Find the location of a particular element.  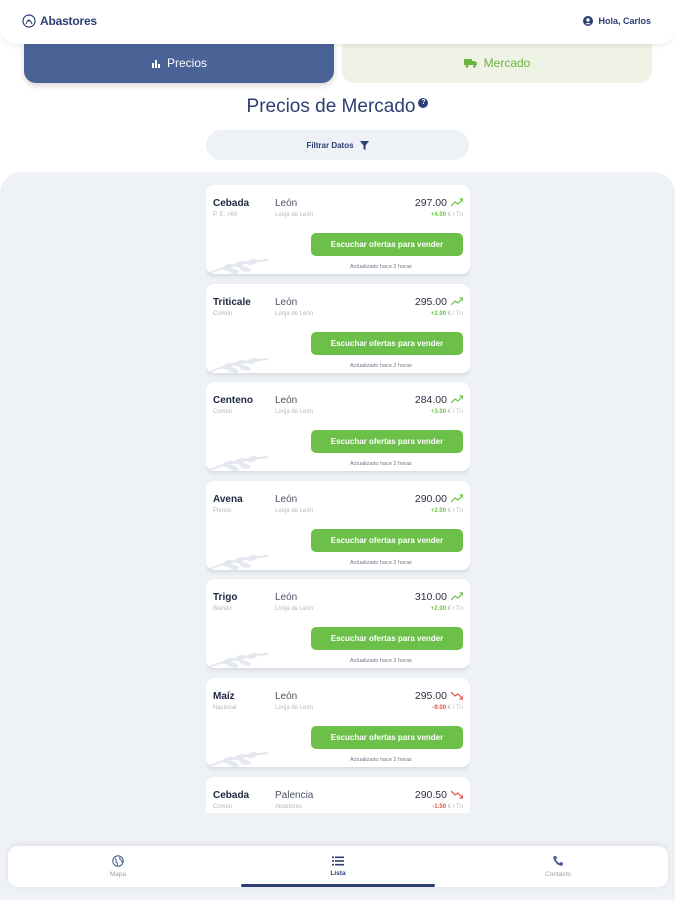

price-value: 310.00 is located at coordinates (430, 597).